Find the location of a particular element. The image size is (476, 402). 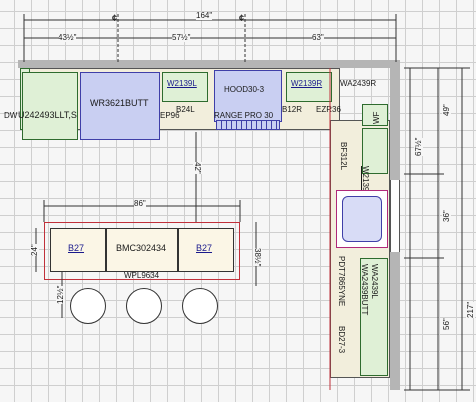

dim-top-left: 43½" is located at coordinates (67, 37).